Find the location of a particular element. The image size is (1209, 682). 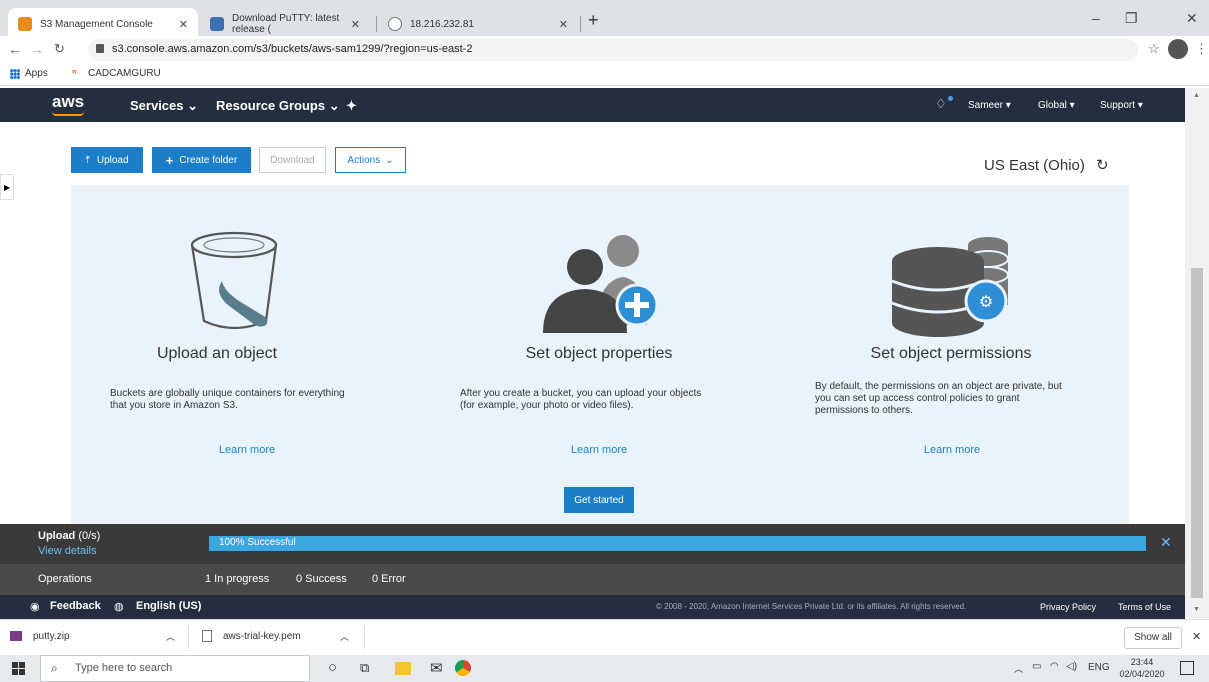

notification-dot is located at coordinates (950, 98).